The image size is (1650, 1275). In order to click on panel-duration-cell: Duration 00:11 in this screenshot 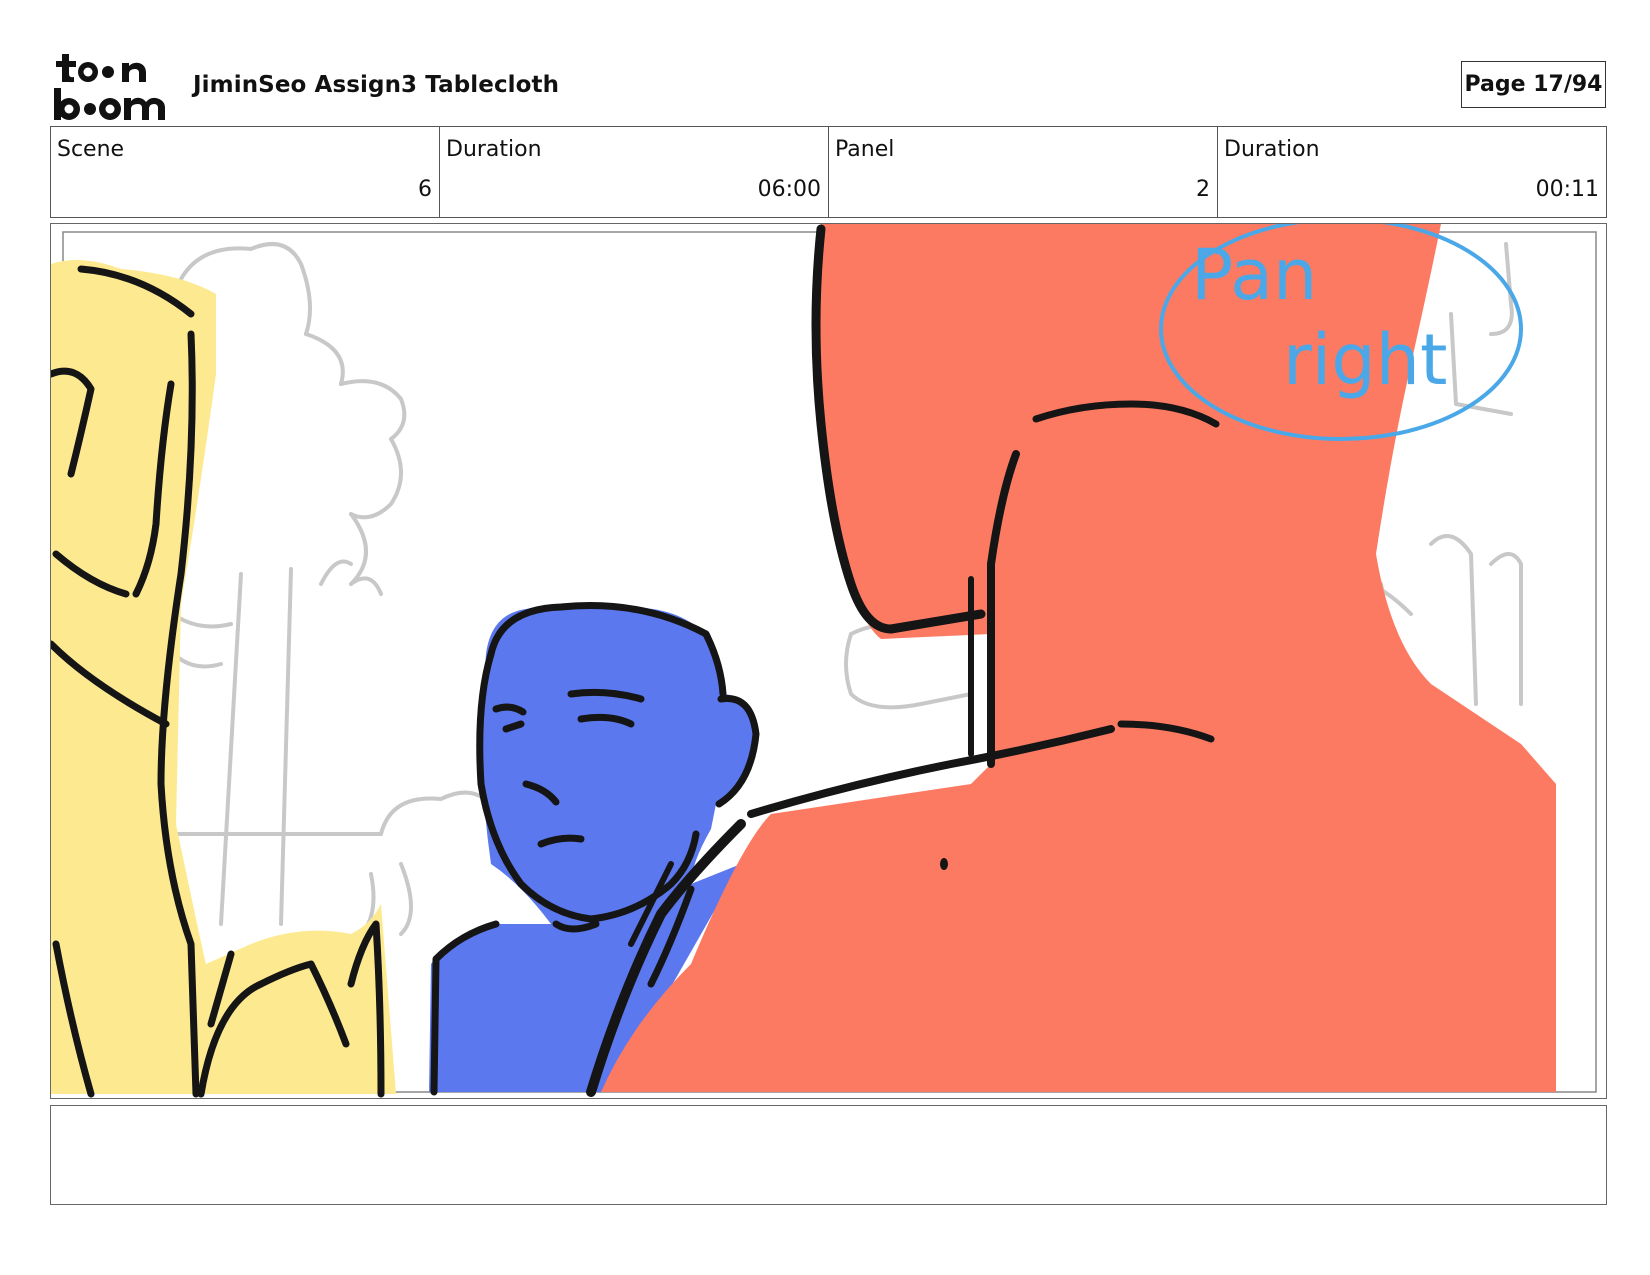, I will do `click(1412, 172)`.